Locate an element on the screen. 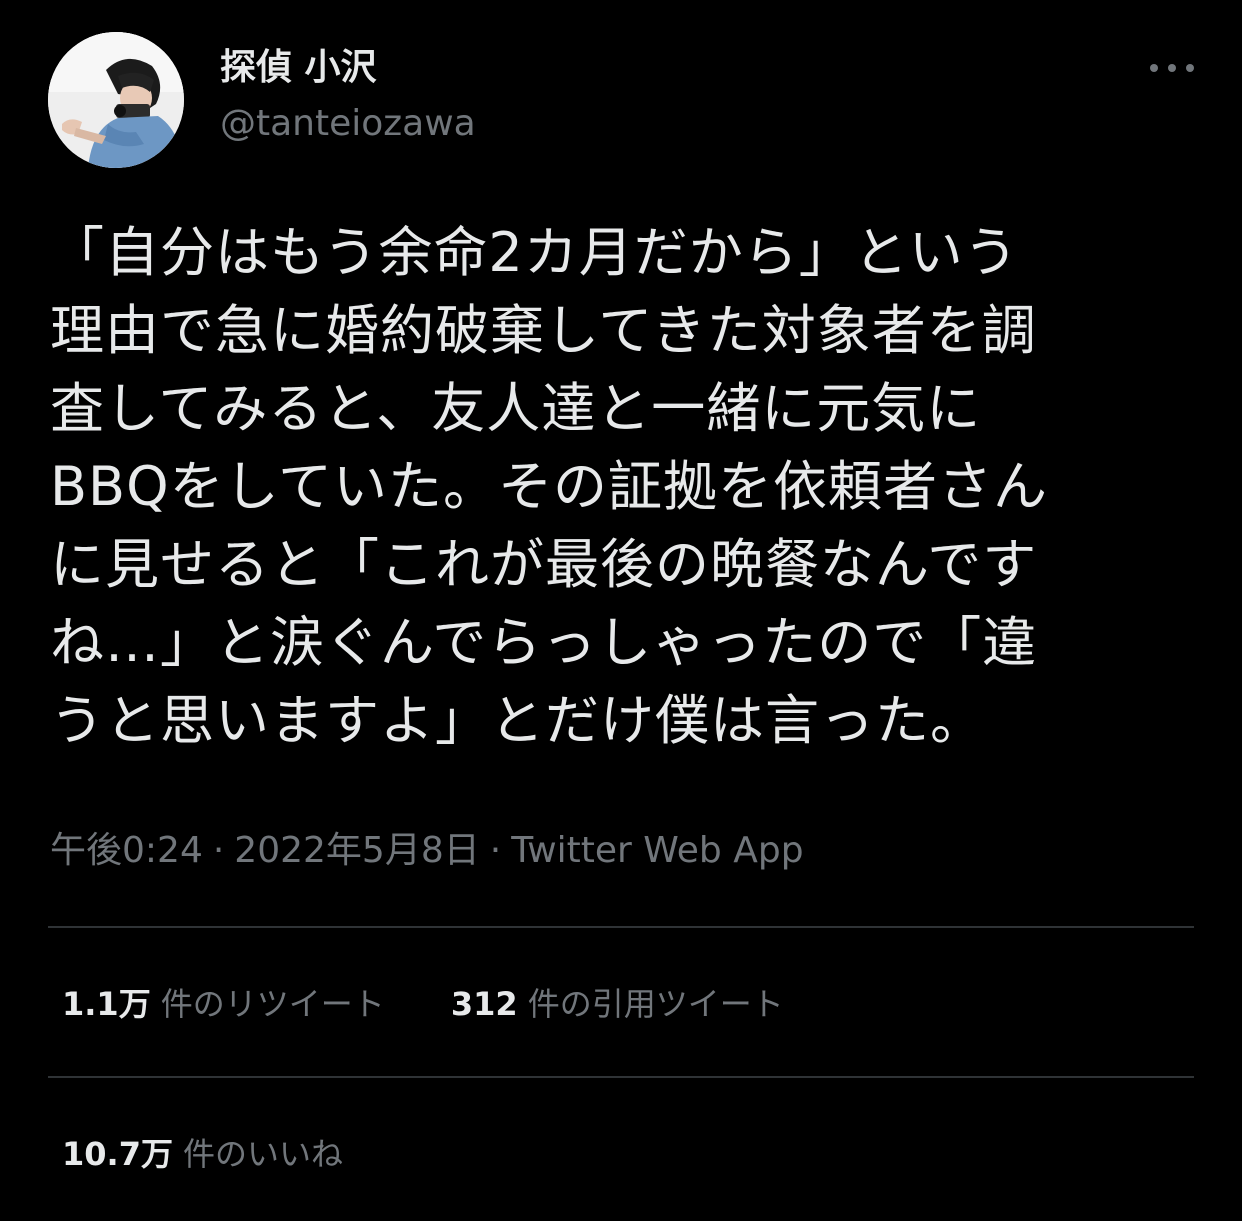  quotes-stat: 312 件の引用ツイート is located at coordinates (617, 1004).